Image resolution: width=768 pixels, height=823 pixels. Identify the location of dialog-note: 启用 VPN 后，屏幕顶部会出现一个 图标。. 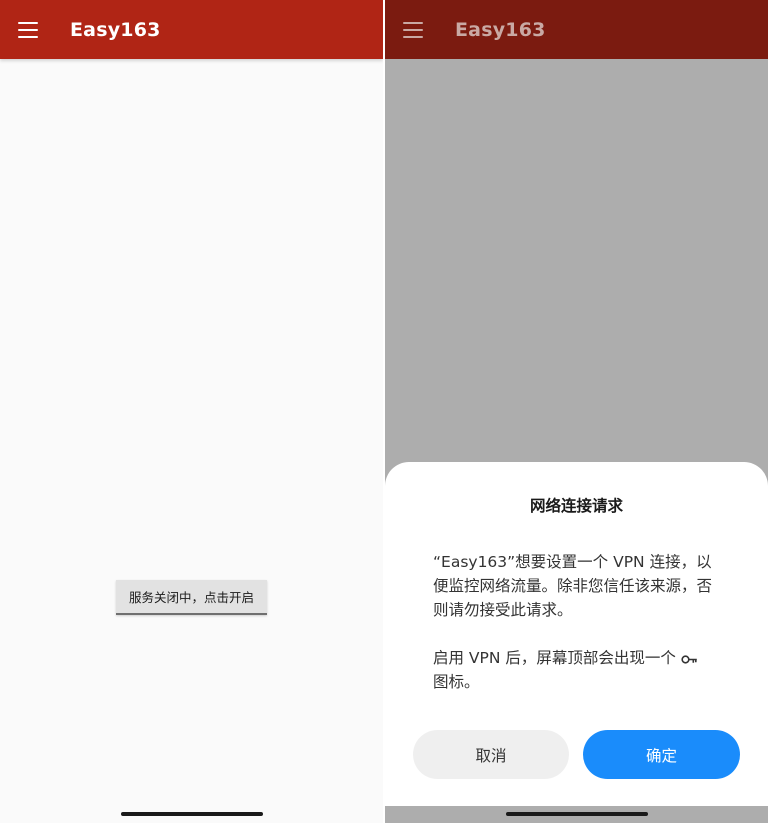
(575, 670).